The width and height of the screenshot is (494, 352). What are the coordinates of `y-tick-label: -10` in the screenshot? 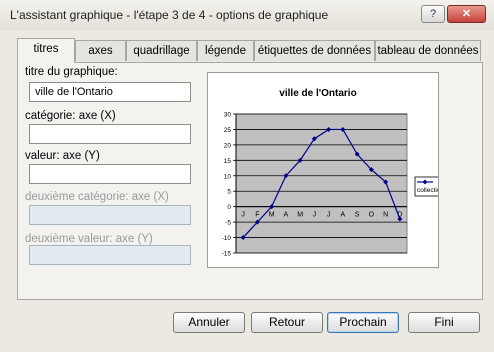 It's located at (227, 238).